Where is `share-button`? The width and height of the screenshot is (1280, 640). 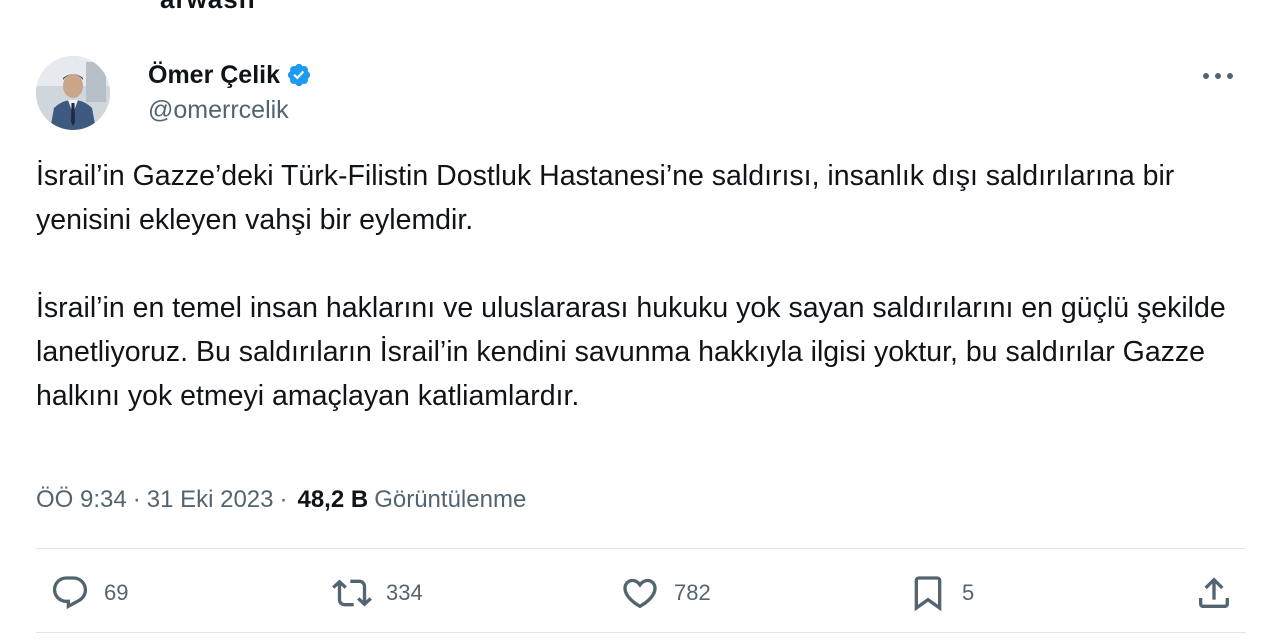 share-button is located at coordinates (1214, 593).